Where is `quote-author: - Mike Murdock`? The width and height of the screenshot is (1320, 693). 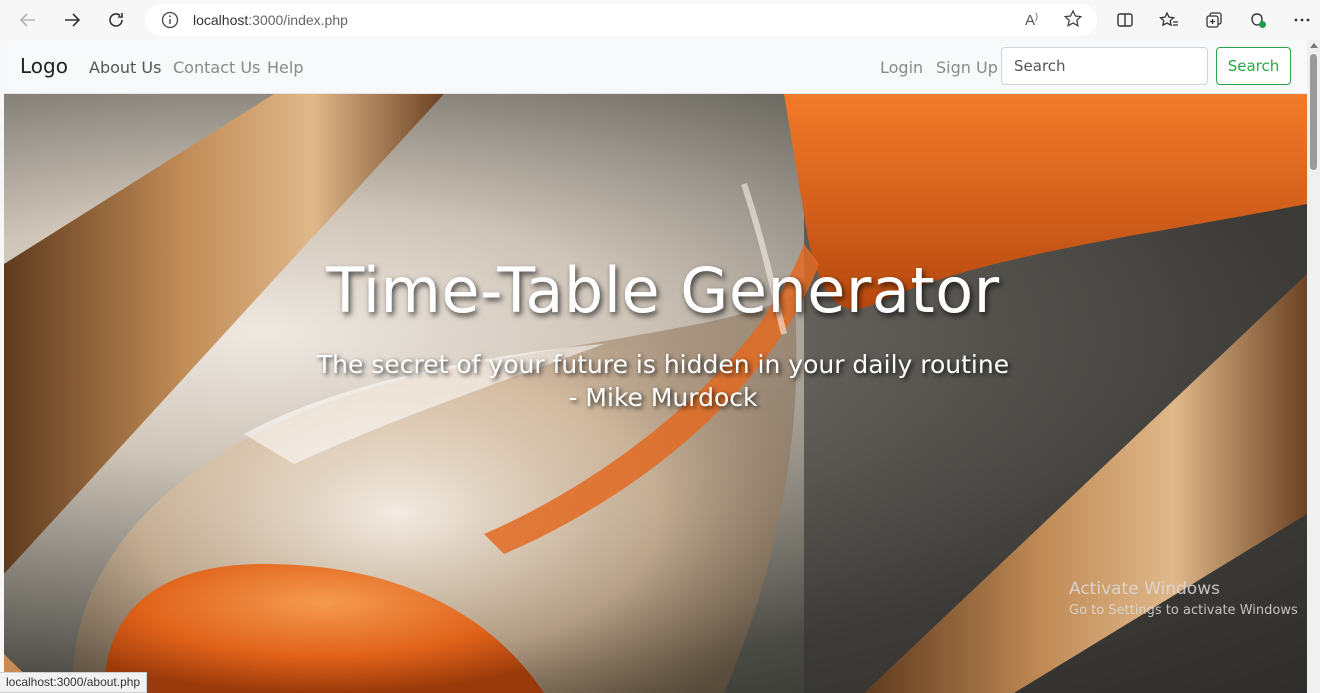
quote-author: - Mike Murdock is located at coordinates (663, 397).